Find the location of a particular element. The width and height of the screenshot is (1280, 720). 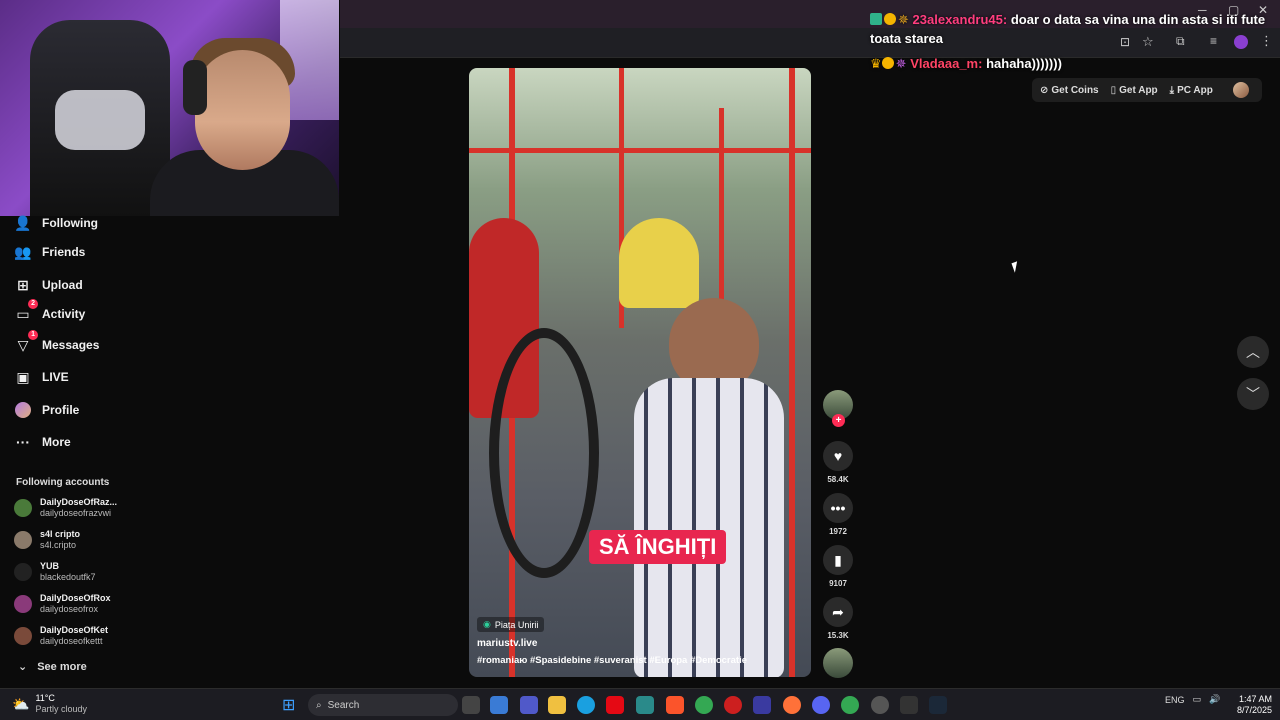

top-actions-bar: ⊘ Get Coins ▯ Get App ⤓ PC App is located at coordinates (1147, 90).